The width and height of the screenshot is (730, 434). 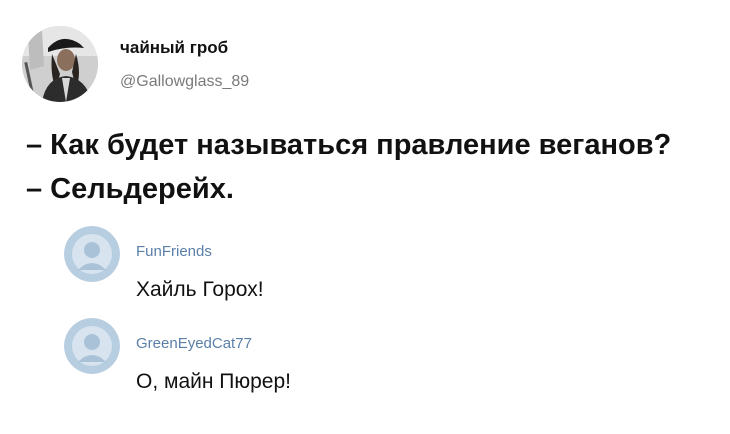 I want to click on author-name: чайный гроб, so click(x=174, y=48).